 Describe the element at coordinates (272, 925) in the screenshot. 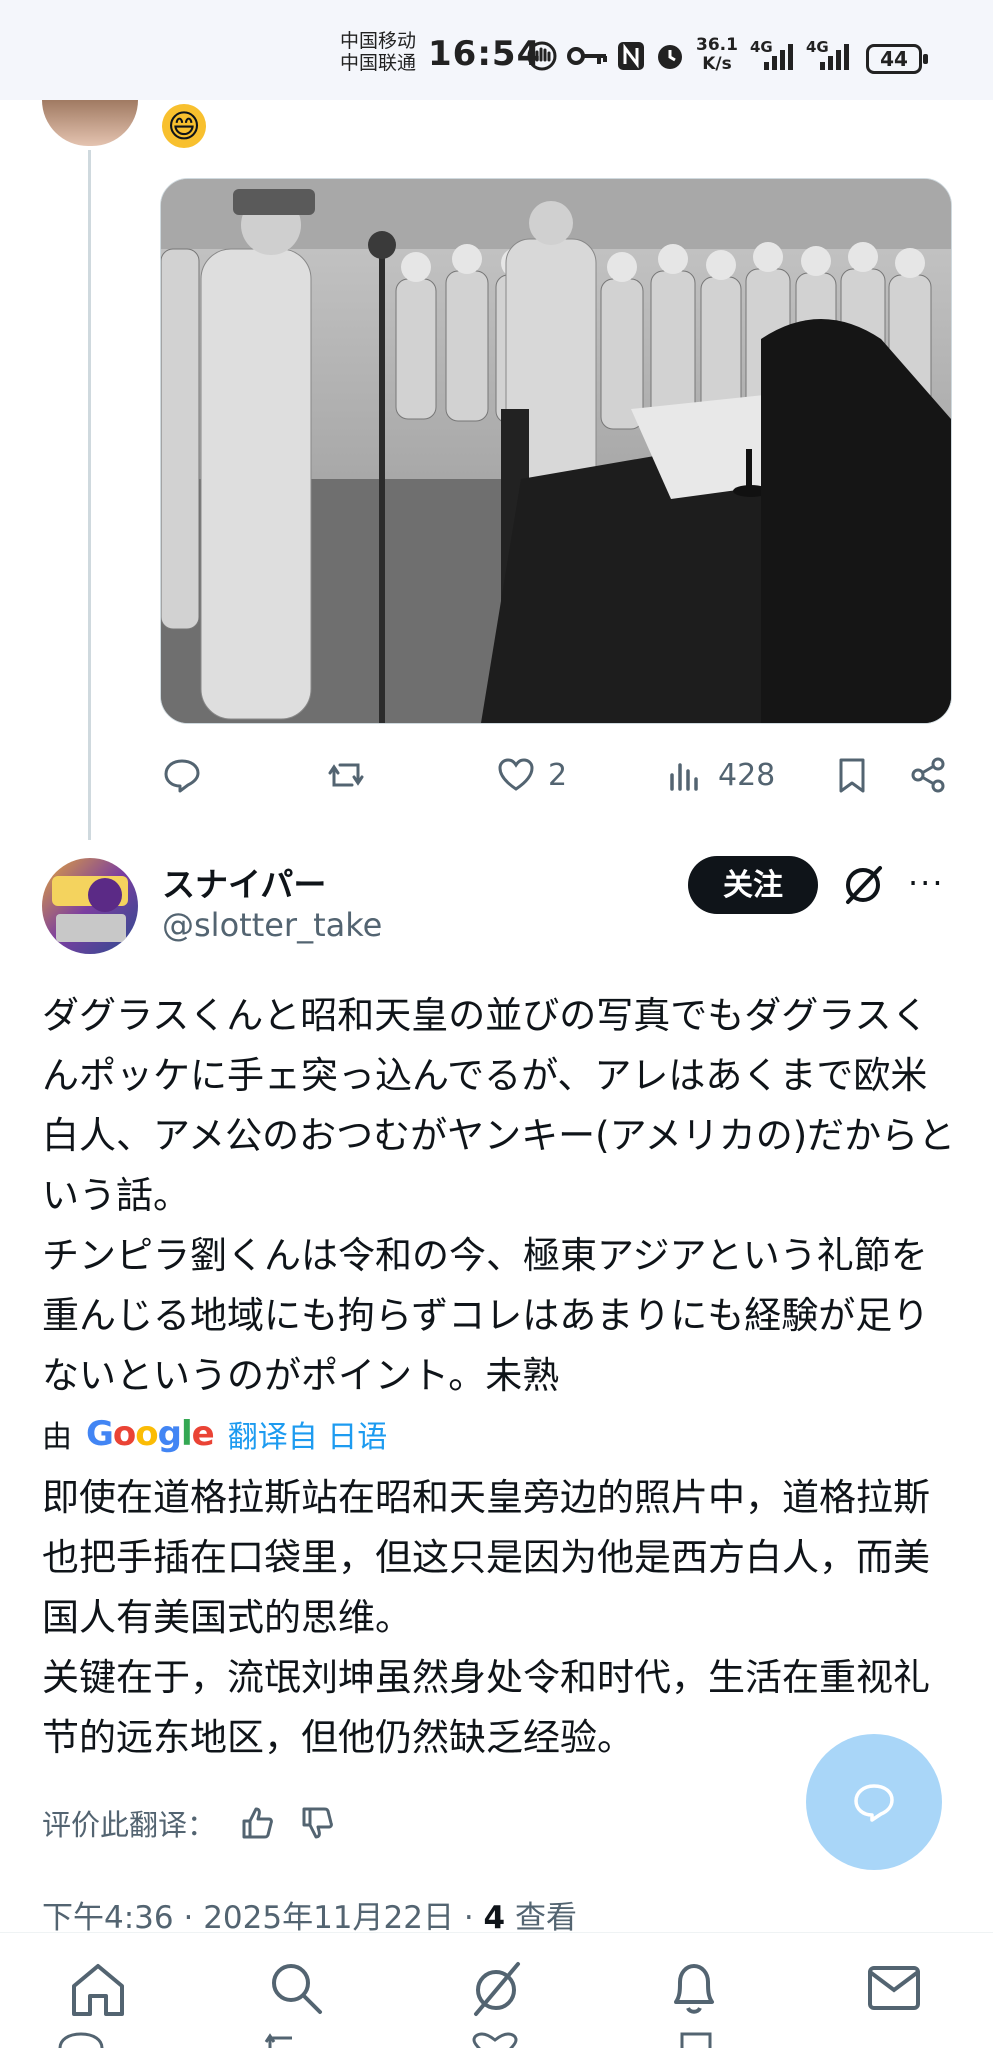

I see `author-handle: @slotter_take` at that location.